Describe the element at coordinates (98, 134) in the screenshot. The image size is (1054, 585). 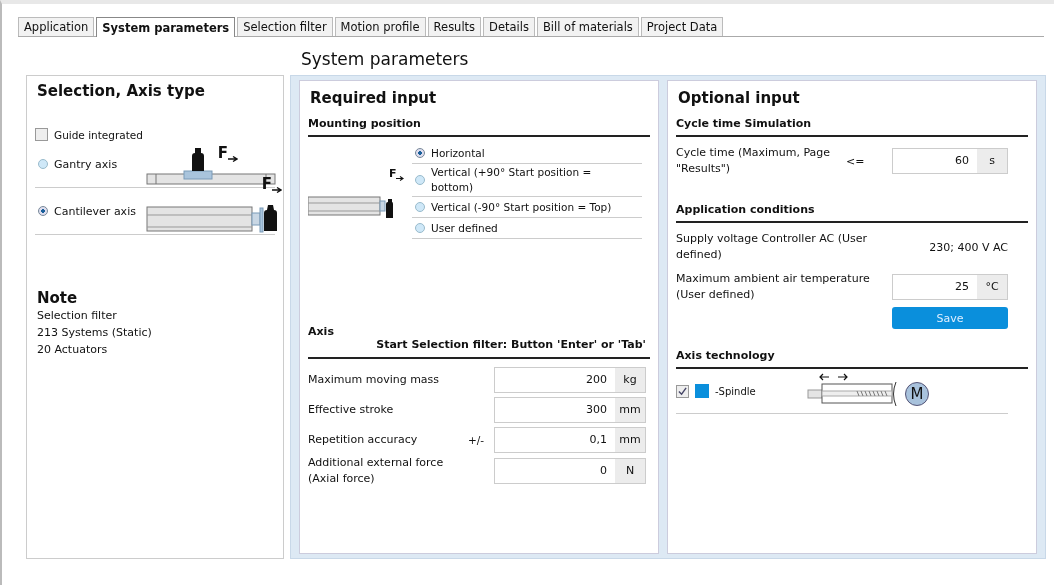
I see `checkbox-label: Guide integrated` at that location.